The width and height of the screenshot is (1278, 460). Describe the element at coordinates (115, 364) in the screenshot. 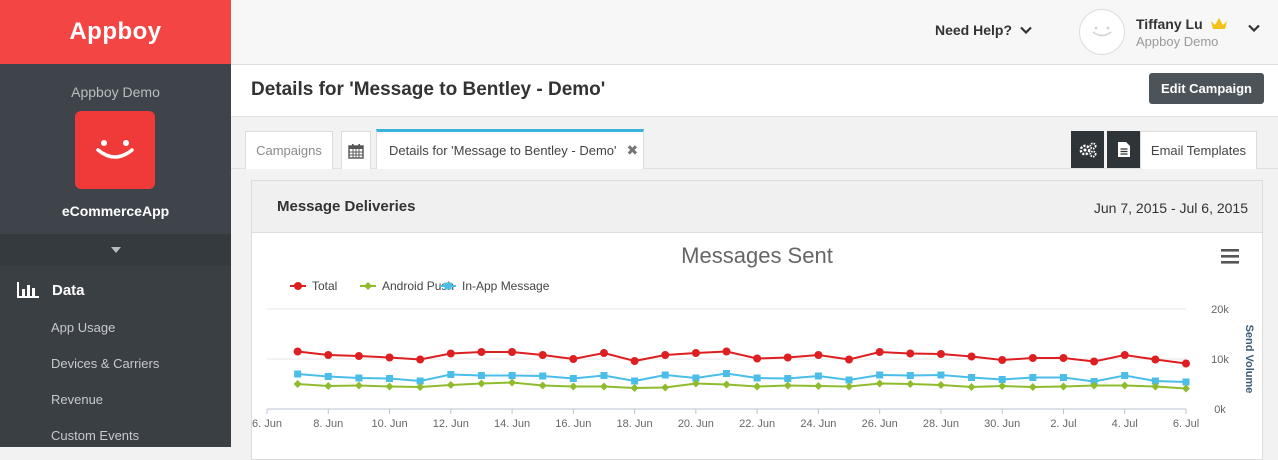

I see `sidebar-item-devices-carriers: Devices & Carriers` at that location.